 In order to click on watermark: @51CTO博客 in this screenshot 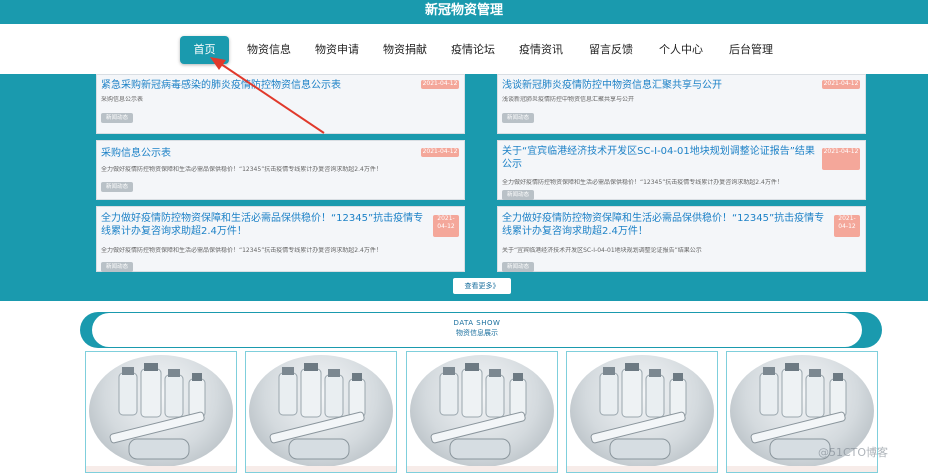, I will do `click(853, 452)`.